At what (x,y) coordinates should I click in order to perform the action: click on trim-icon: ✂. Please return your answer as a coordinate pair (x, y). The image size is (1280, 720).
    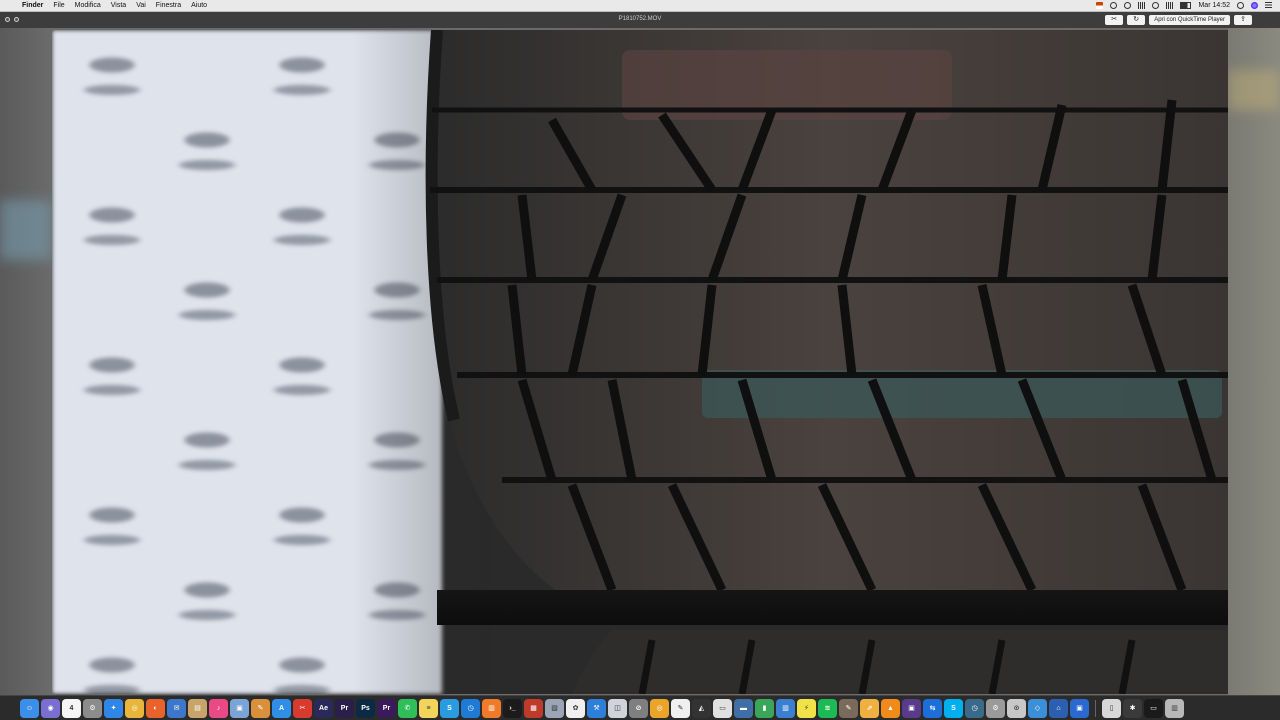
    Looking at the image, I should click on (1114, 20).